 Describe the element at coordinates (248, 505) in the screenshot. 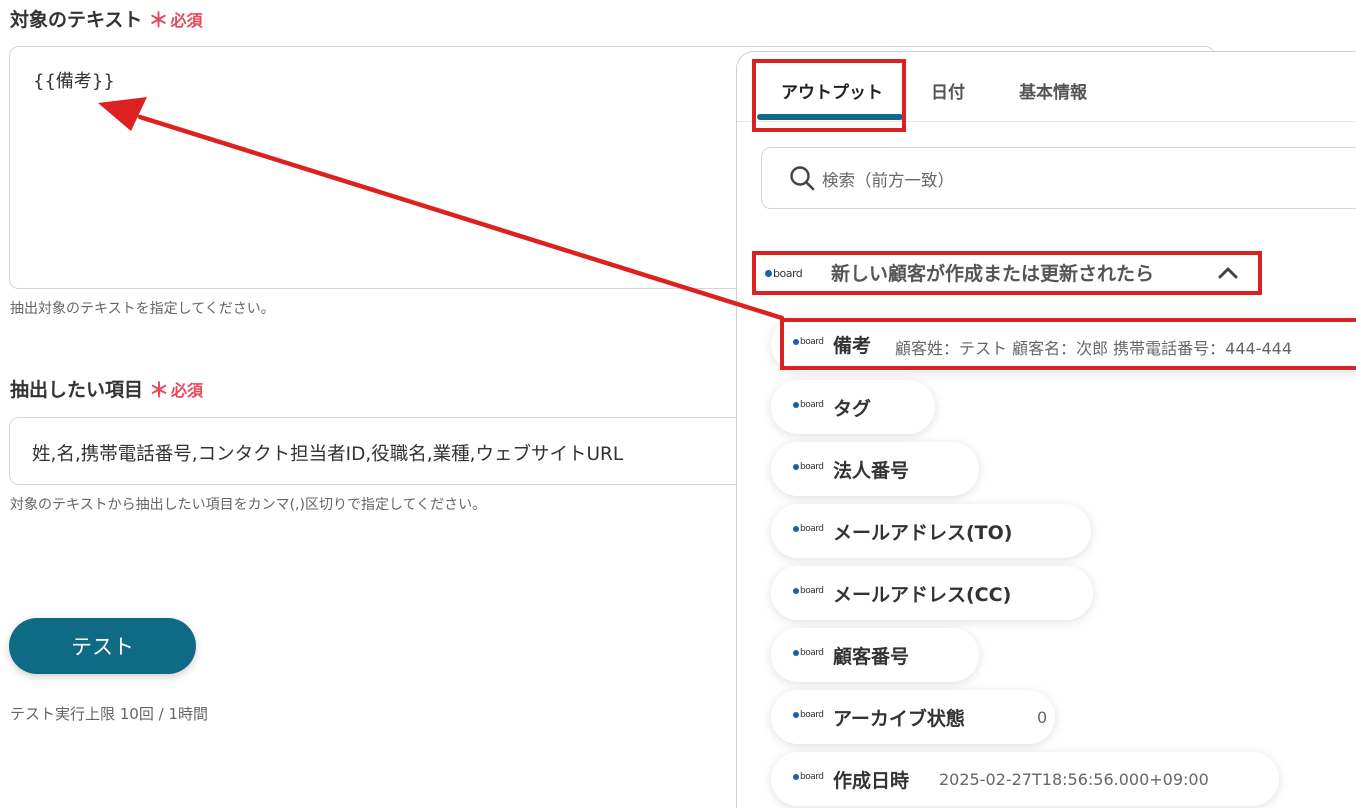

I see `extract-items-hint: 対象のテキストから抽出したい項目をカンマ(,)区切りで指定してください。` at that location.